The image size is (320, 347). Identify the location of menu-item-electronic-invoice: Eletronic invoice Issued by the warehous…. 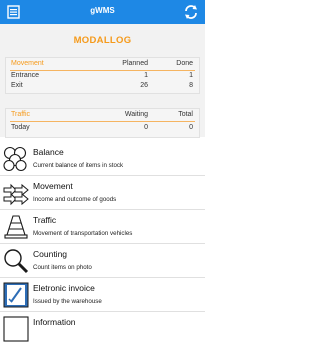
(102, 295).